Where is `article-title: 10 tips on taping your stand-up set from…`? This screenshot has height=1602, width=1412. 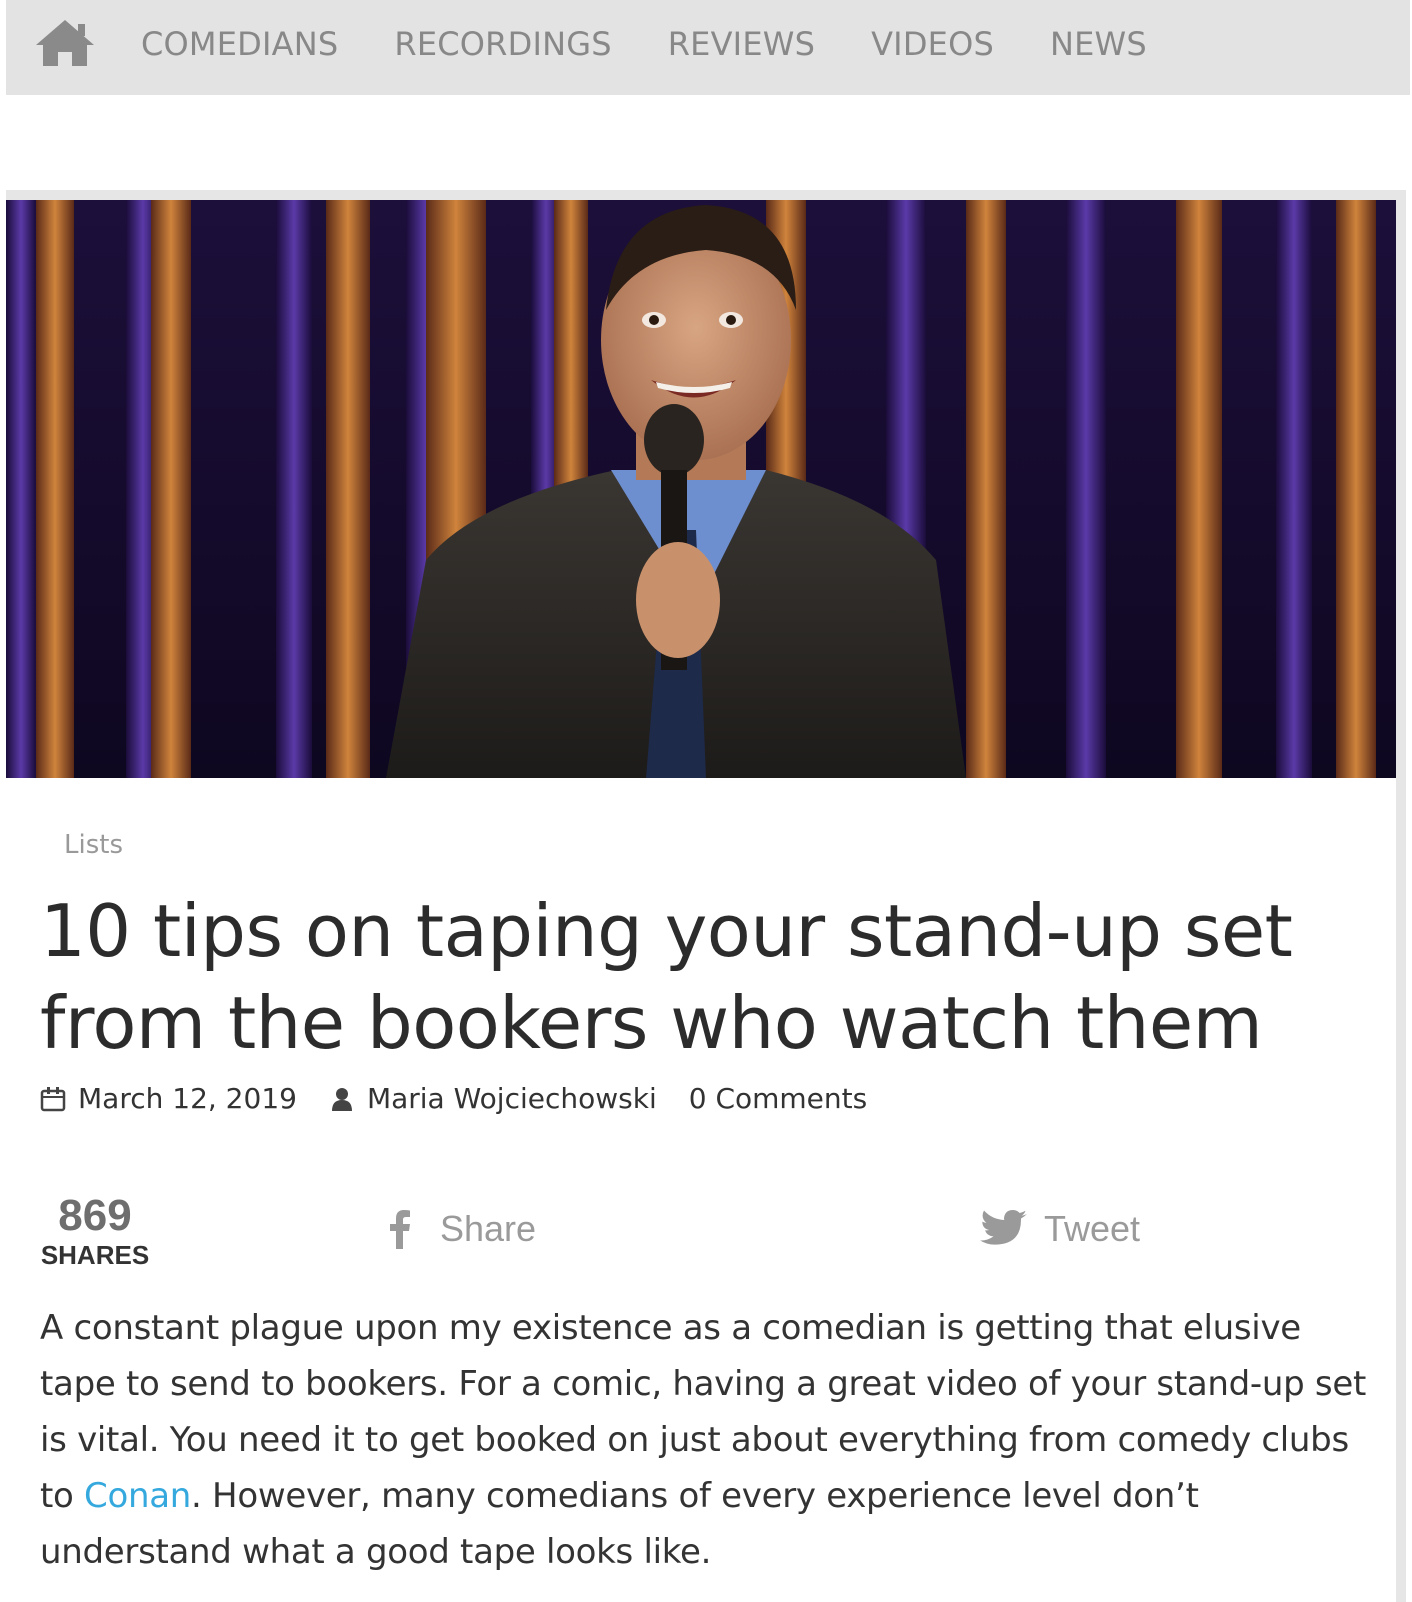 article-title: 10 tips on taping your stand-up set from… is located at coordinates (666, 977).